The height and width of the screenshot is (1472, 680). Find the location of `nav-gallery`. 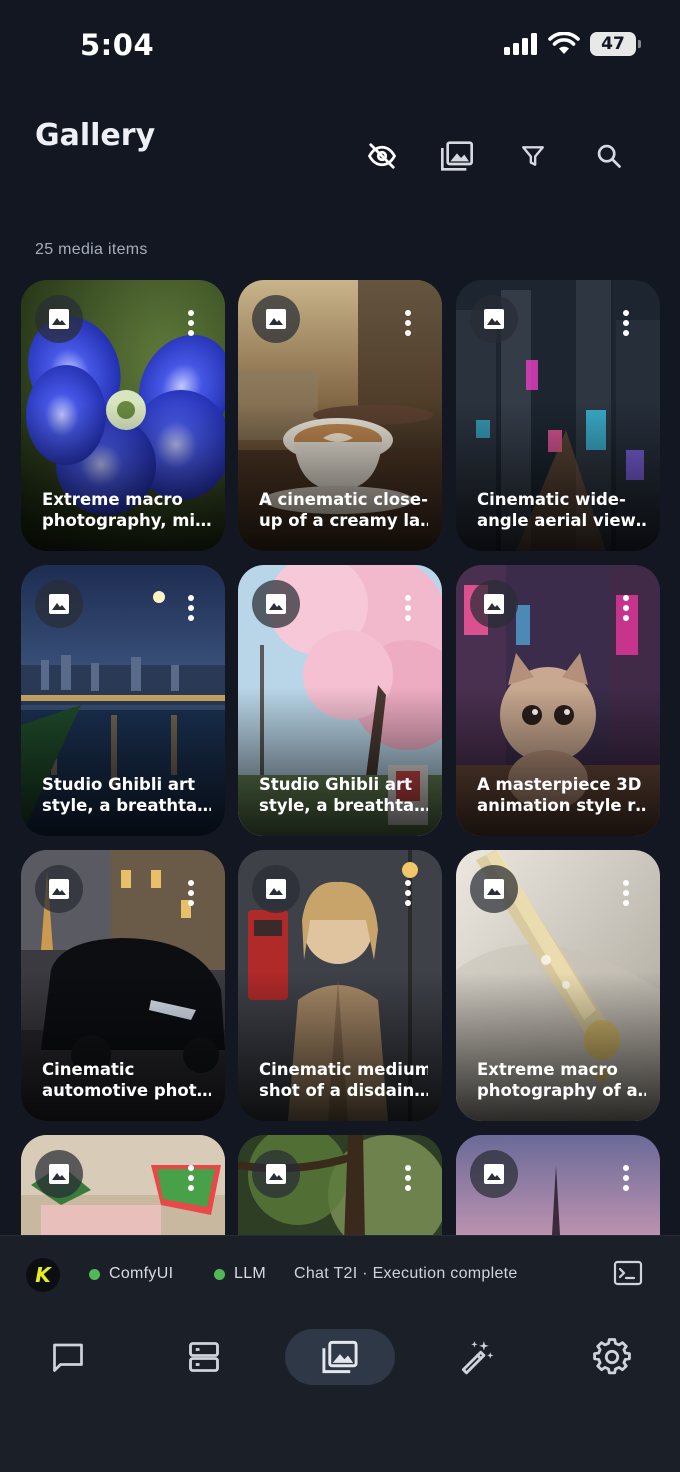

nav-gallery is located at coordinates (340, 1357).